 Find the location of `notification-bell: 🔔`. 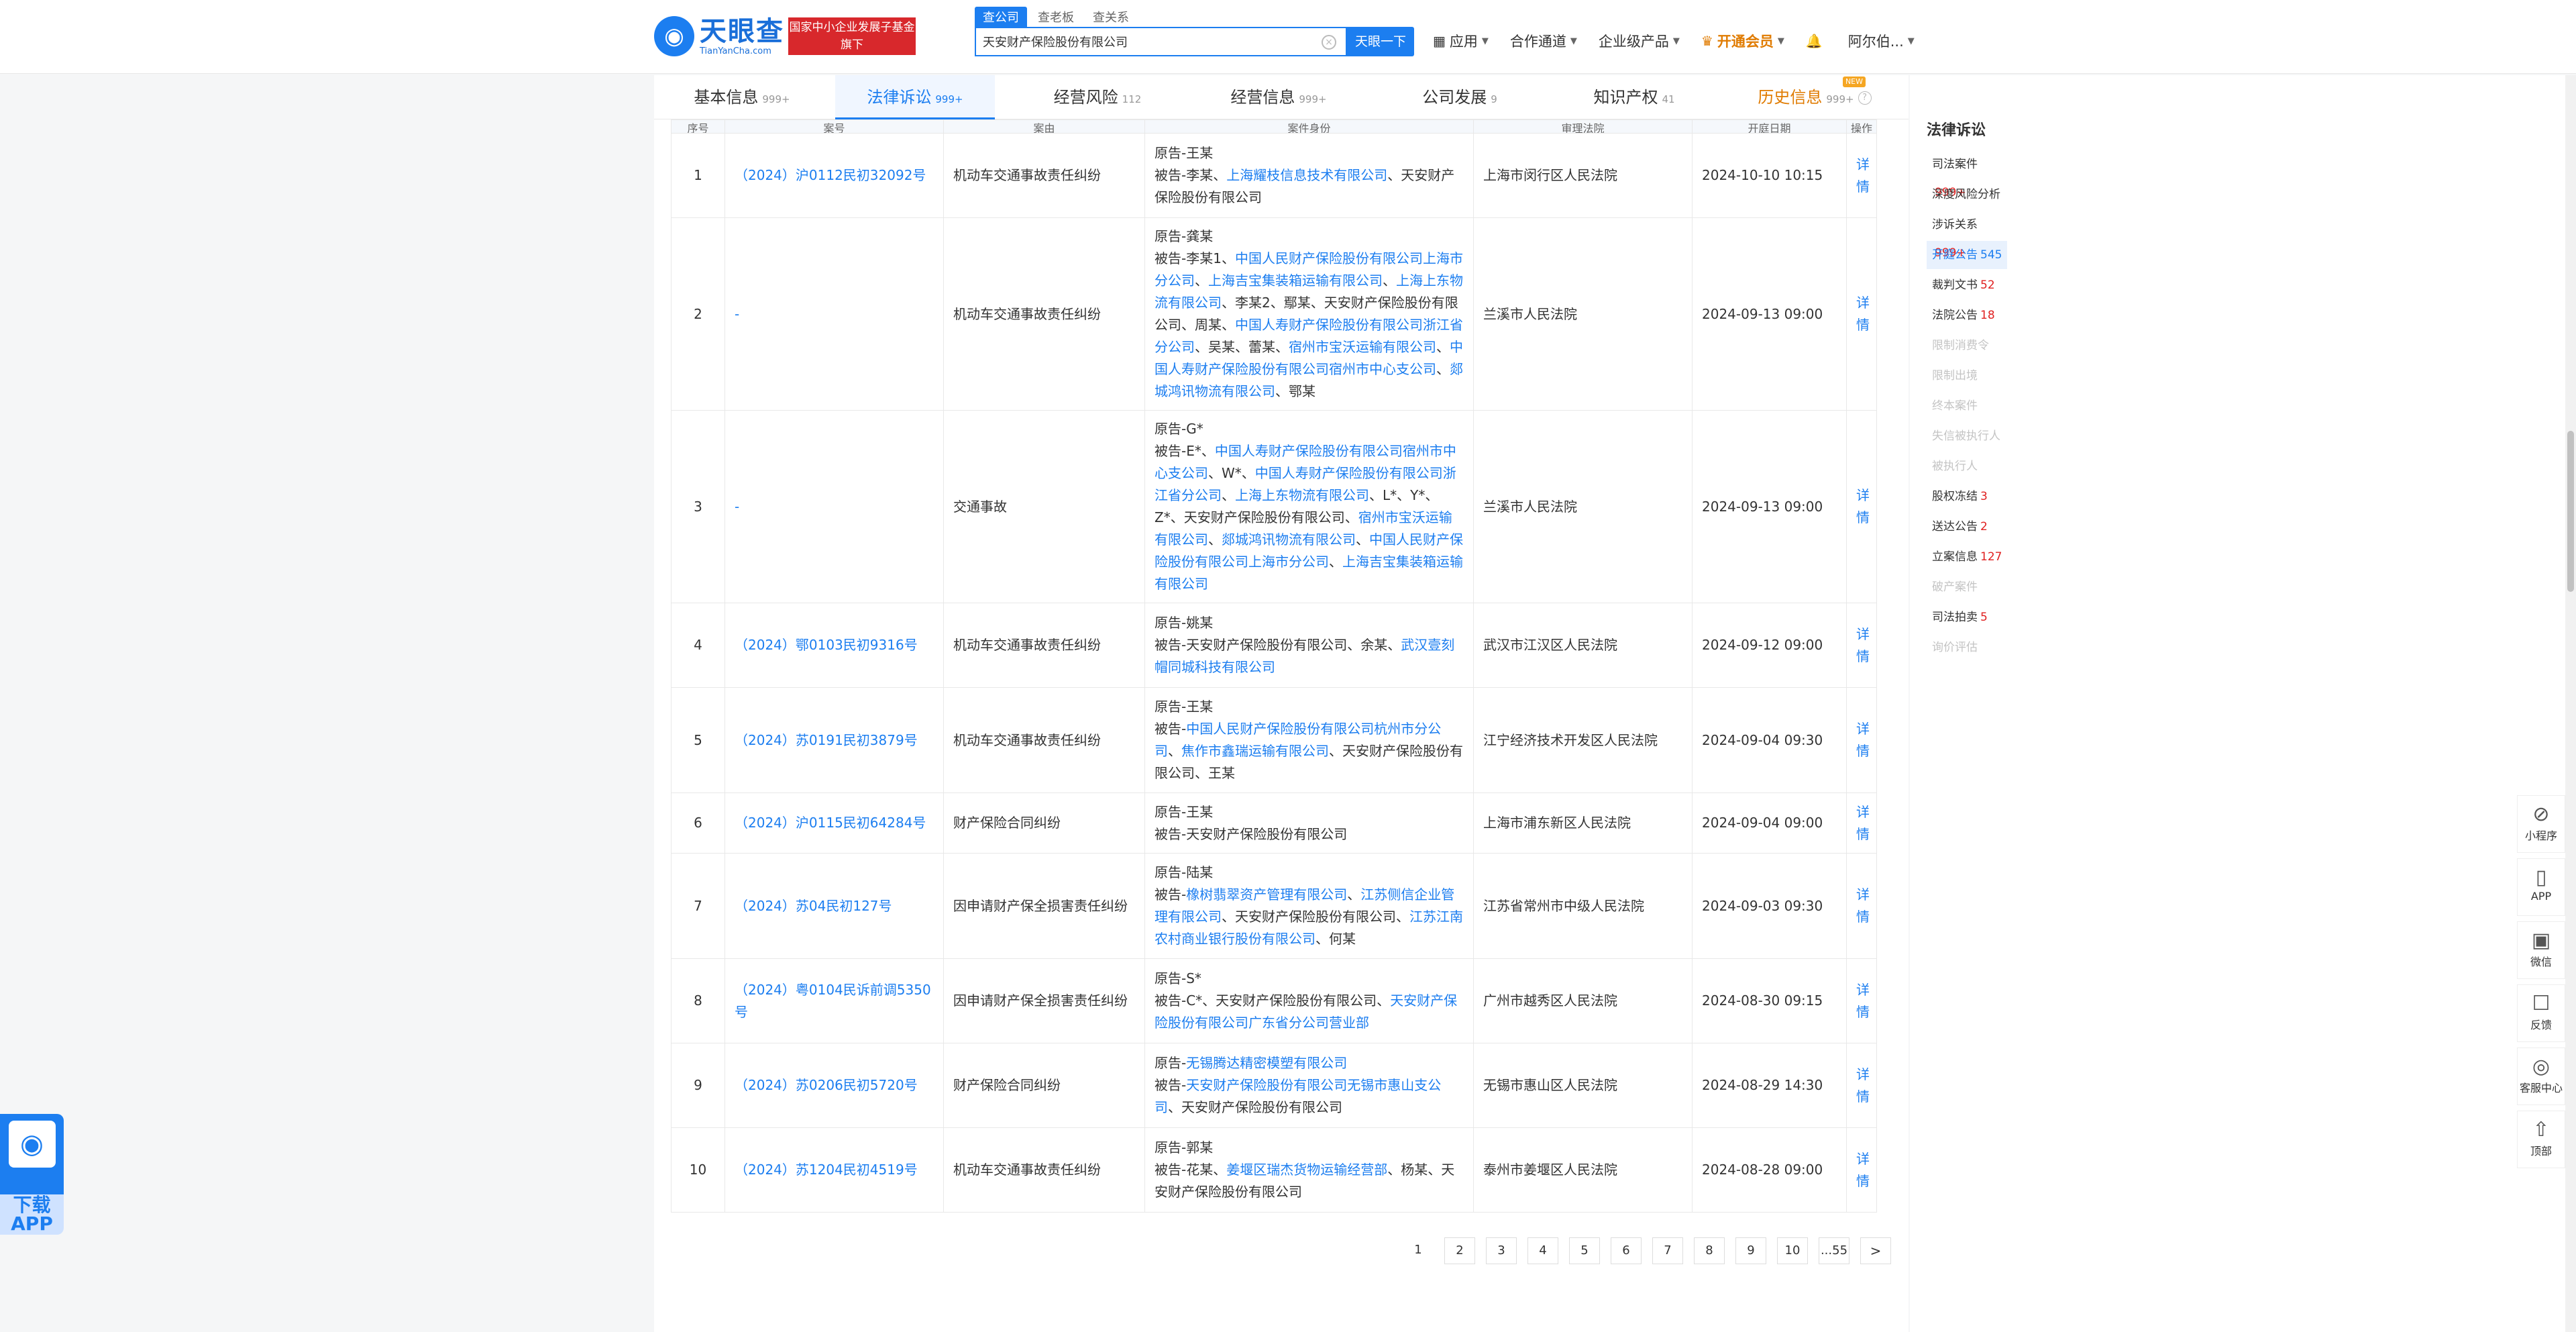

notification-bell: 🔔 is located at coordinates (1816, 41).